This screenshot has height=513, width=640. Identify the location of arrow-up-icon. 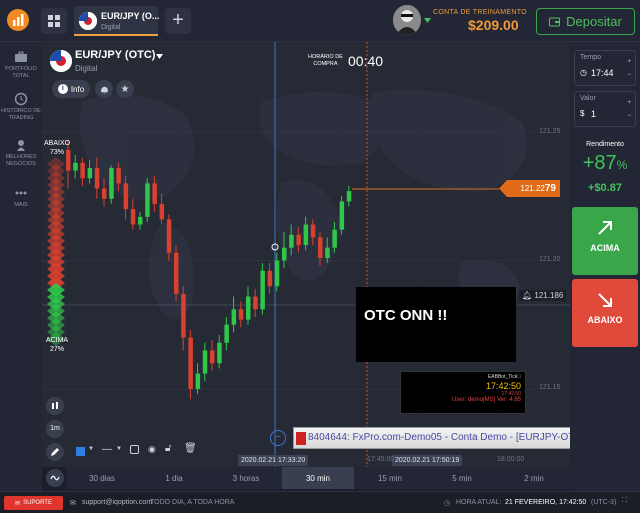
(605, 228).